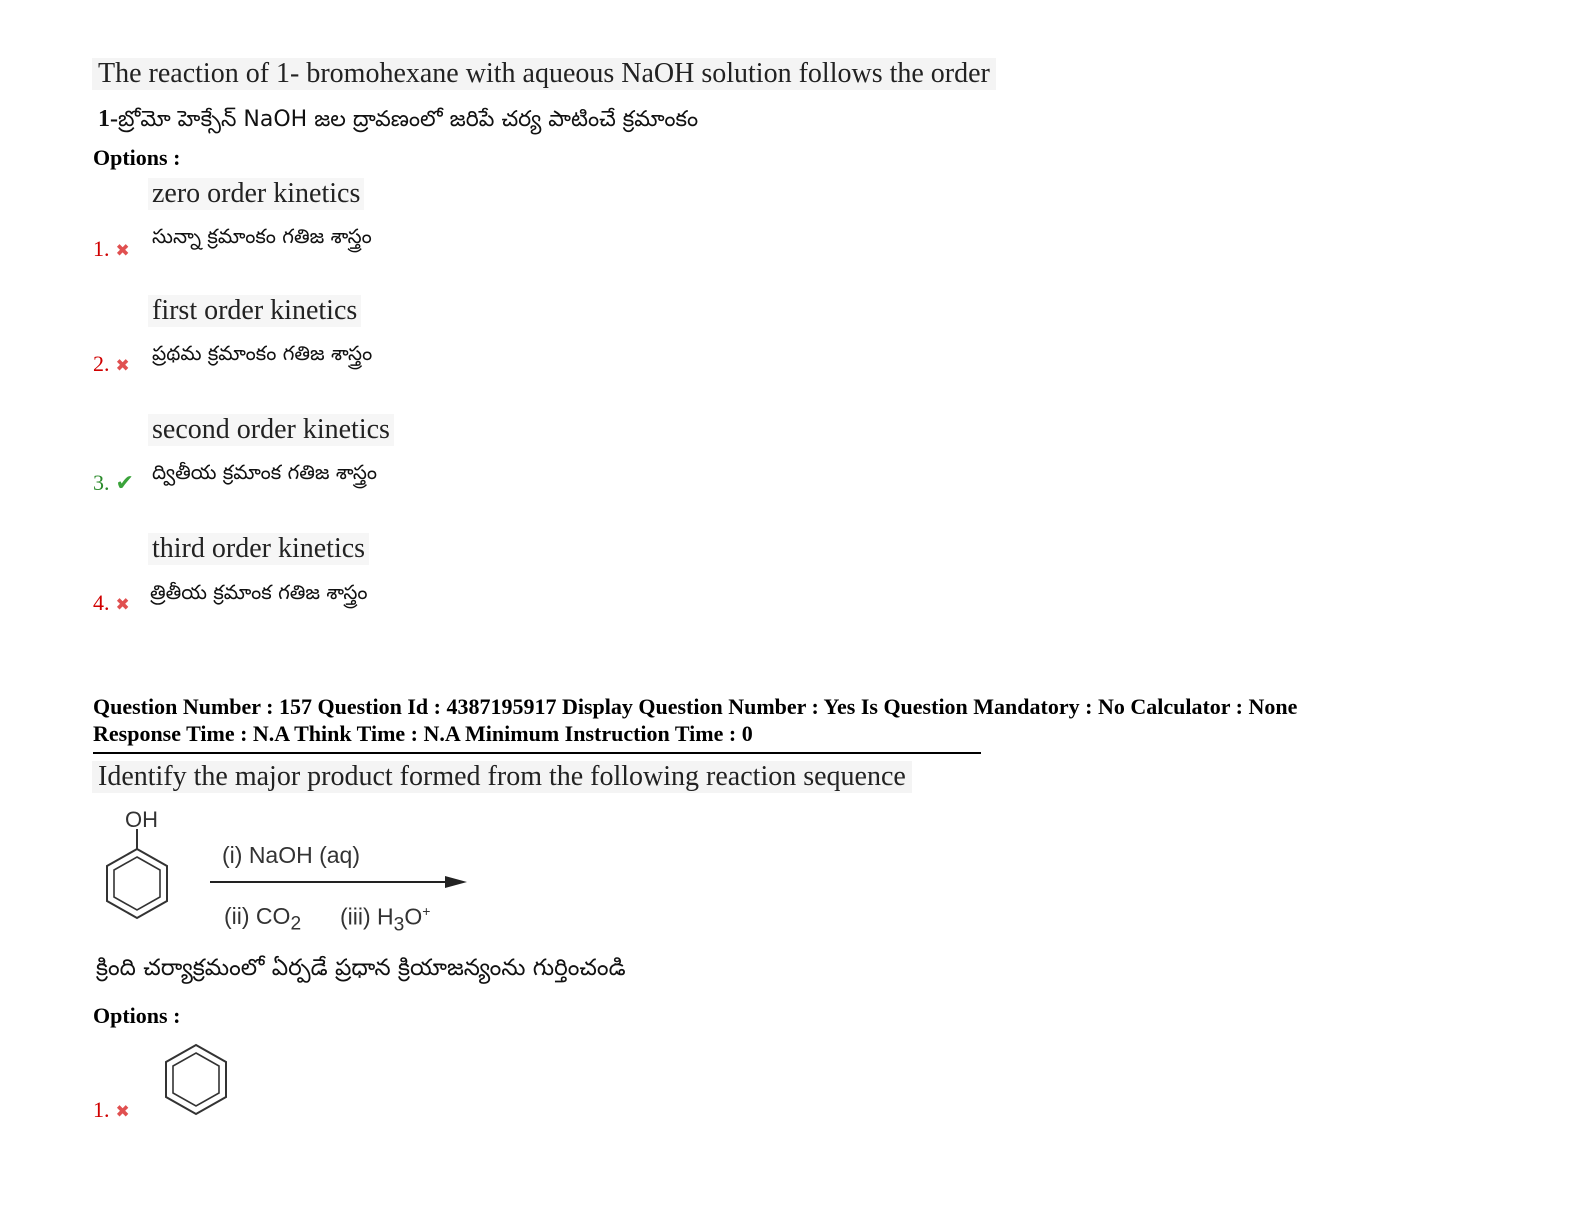 The image size is (1584, 1224). What do you see at coordinates (291, 855) in the screenshot?
I see `reagent-1: (i) NaOH (aq)` at bounding box center [291, 855].